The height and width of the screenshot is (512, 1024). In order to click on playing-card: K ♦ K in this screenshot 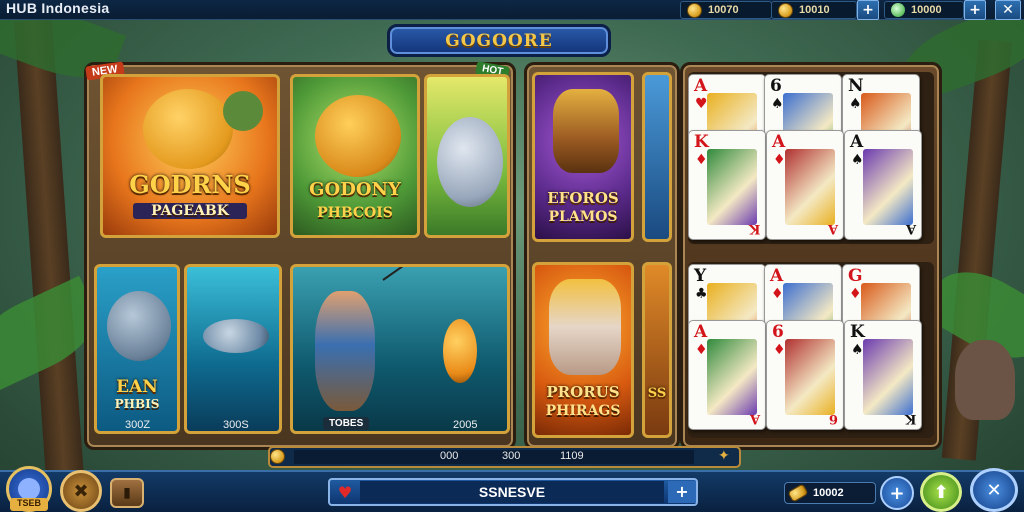, I will do `click(727, 185)`.